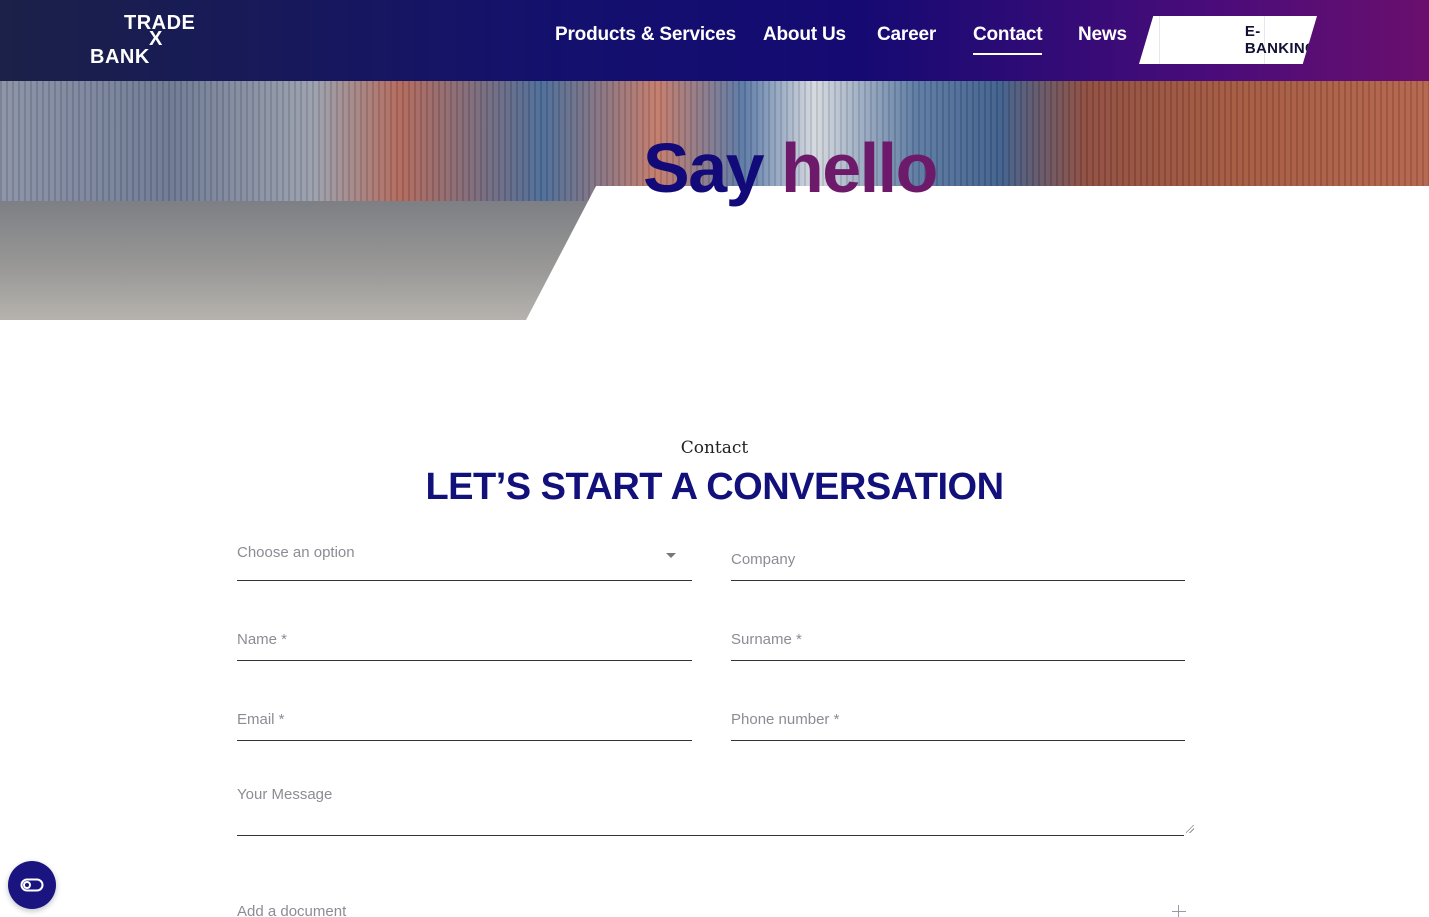 This screenshot has width=1429, height=917. I want to click on topic-select: Choose an option, so click(464, 560).